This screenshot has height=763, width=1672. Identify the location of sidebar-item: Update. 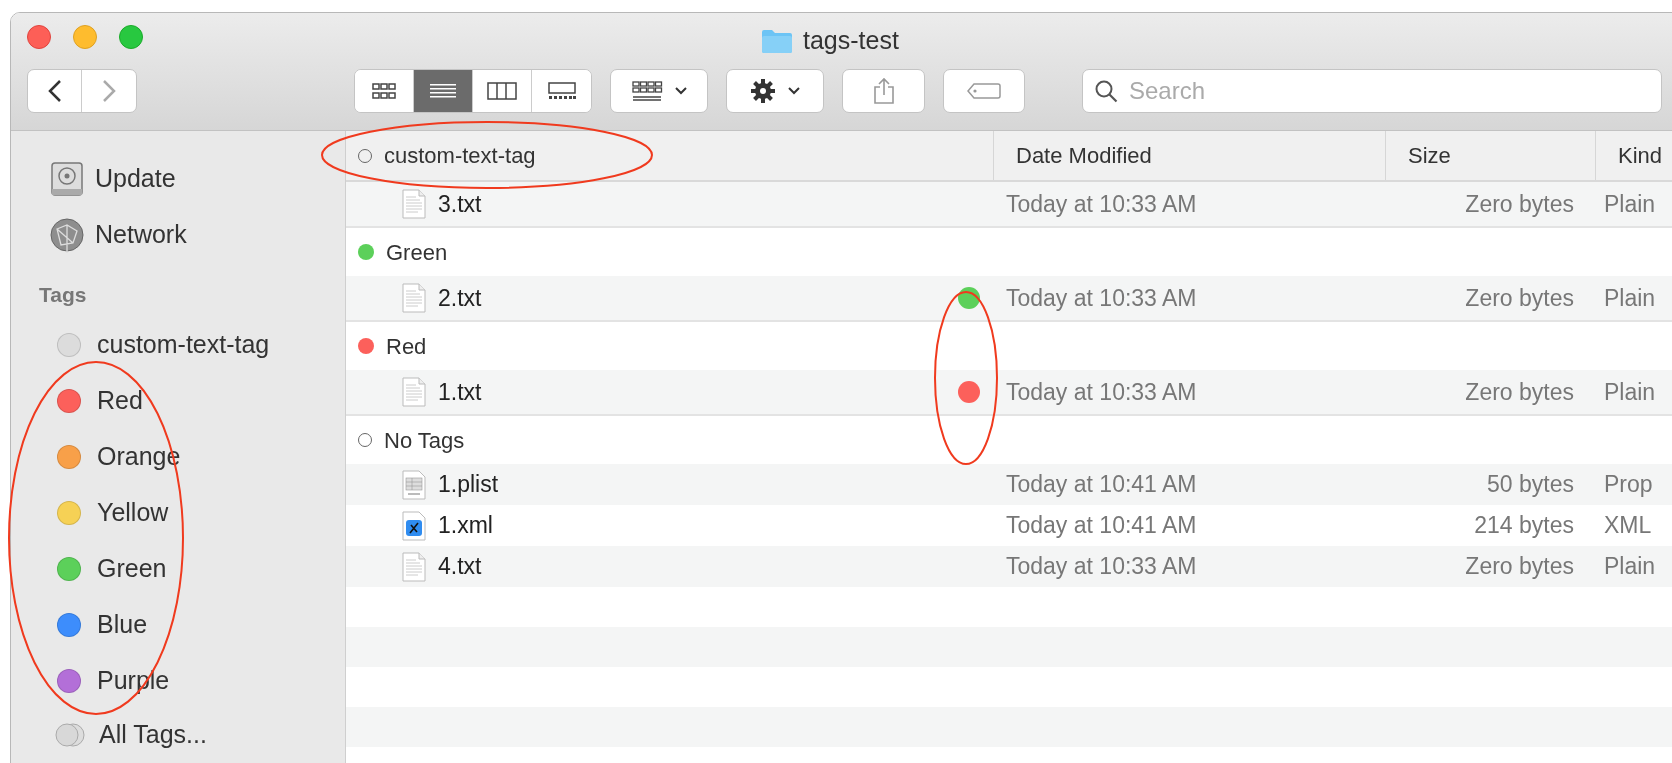
(197, 179).